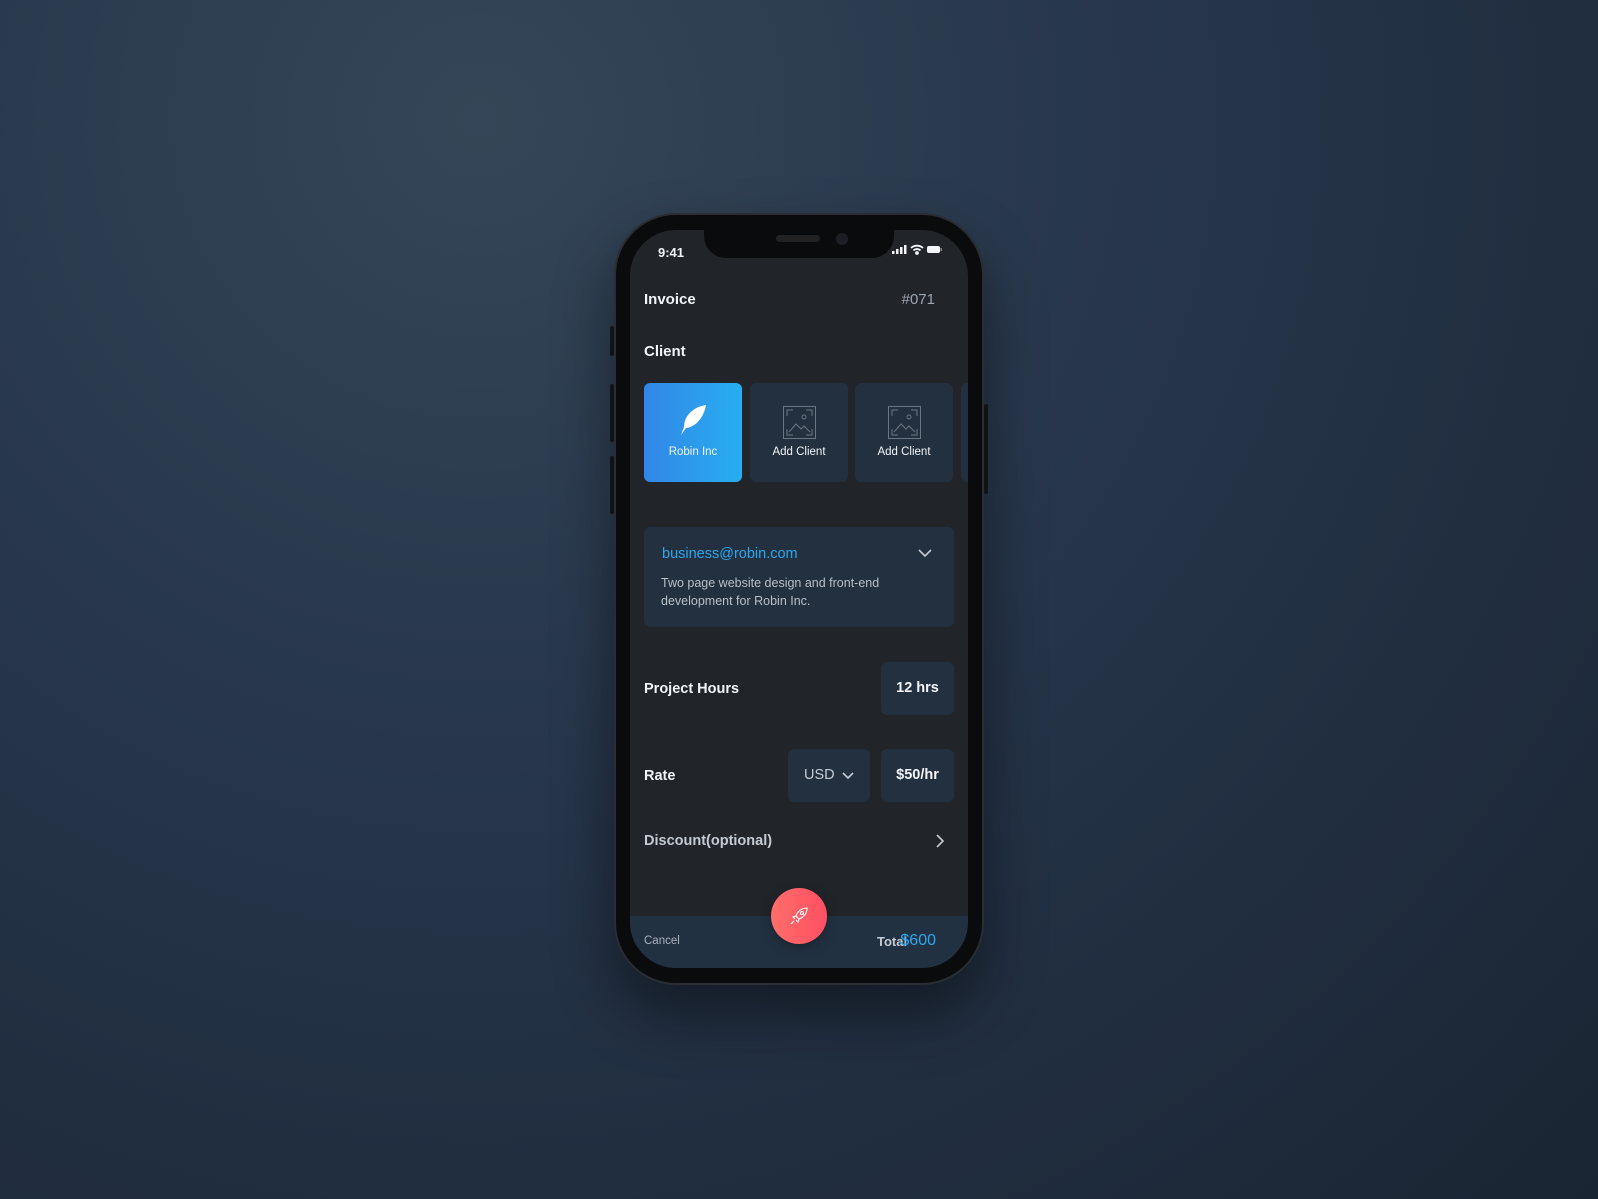 The height and width of the screenshot is (1199, 1598). I want to click on signal-icon, so click(899, 249).